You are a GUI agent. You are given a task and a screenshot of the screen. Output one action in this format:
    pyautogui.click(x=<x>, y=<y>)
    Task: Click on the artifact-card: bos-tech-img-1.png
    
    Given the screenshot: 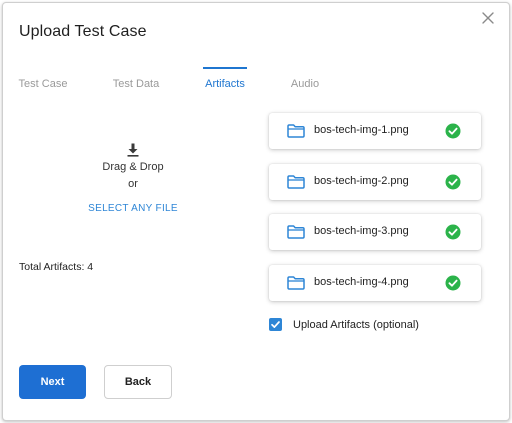 What is the action you would take?
    pyautogui.click(x=375, y=131)
    